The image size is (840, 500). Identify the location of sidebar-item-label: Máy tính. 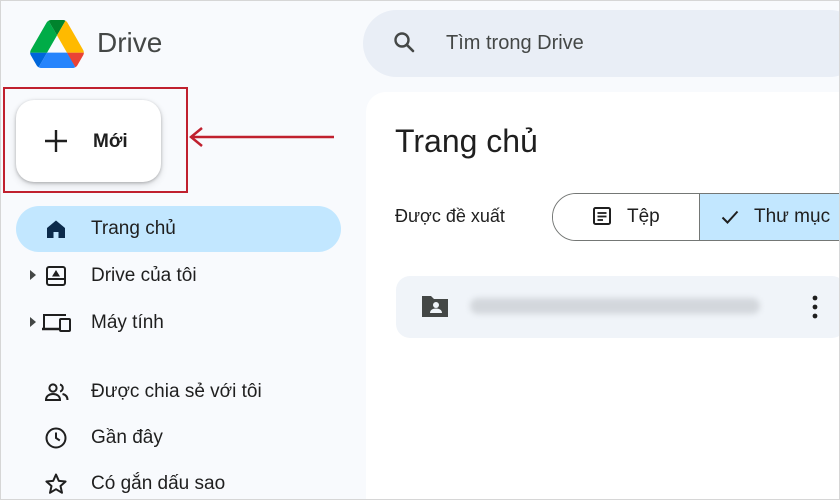
(127, 322).